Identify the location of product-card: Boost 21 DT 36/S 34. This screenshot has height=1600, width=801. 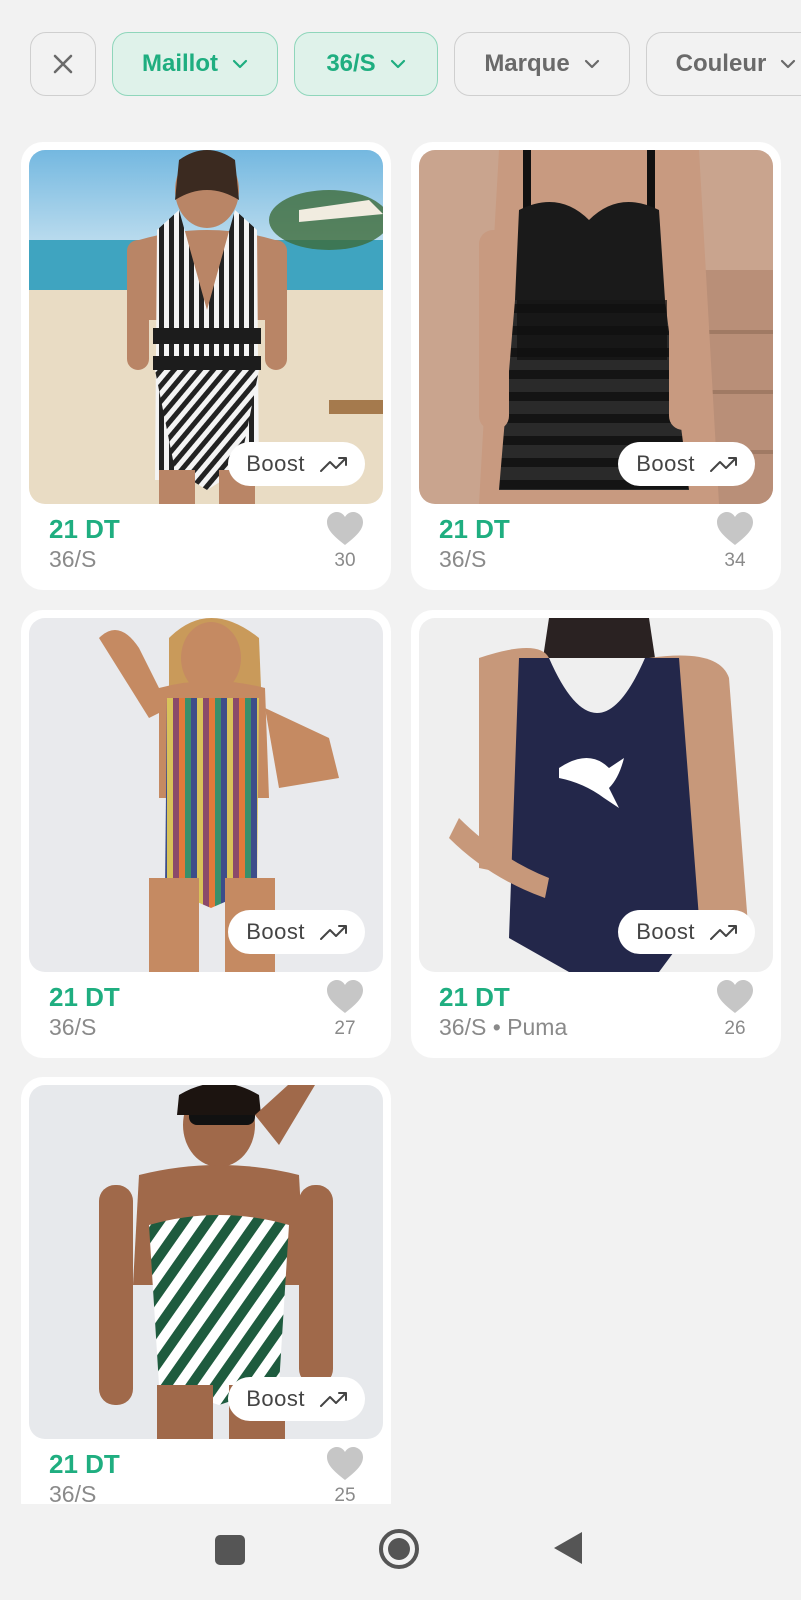
(596, 366).